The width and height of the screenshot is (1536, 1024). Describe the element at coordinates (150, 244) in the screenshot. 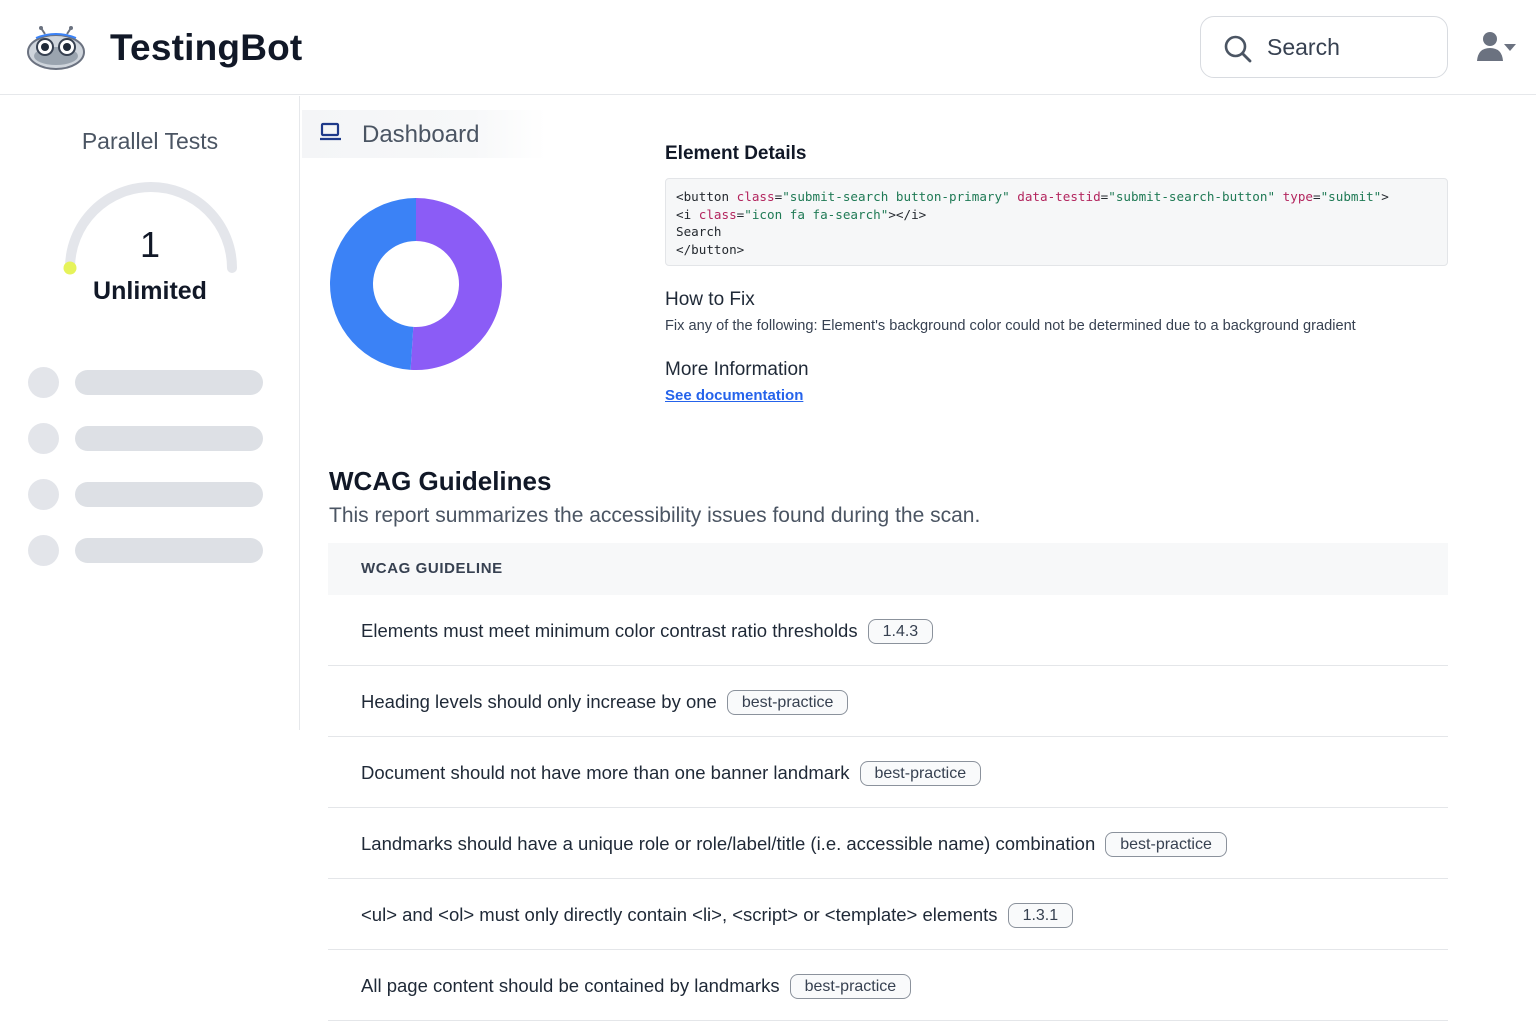

I see `parallel-tests-count: 1` at that location.